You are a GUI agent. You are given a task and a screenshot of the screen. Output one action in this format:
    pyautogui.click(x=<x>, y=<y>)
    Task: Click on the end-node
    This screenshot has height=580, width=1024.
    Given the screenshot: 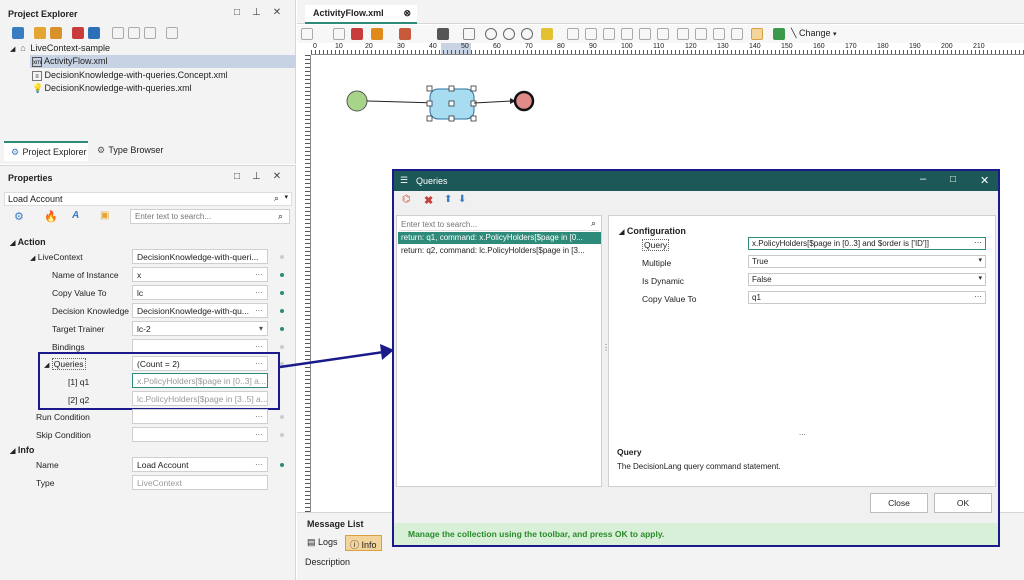 What is the action you would take?
    pyautogui.click(x=524, y=101)
    